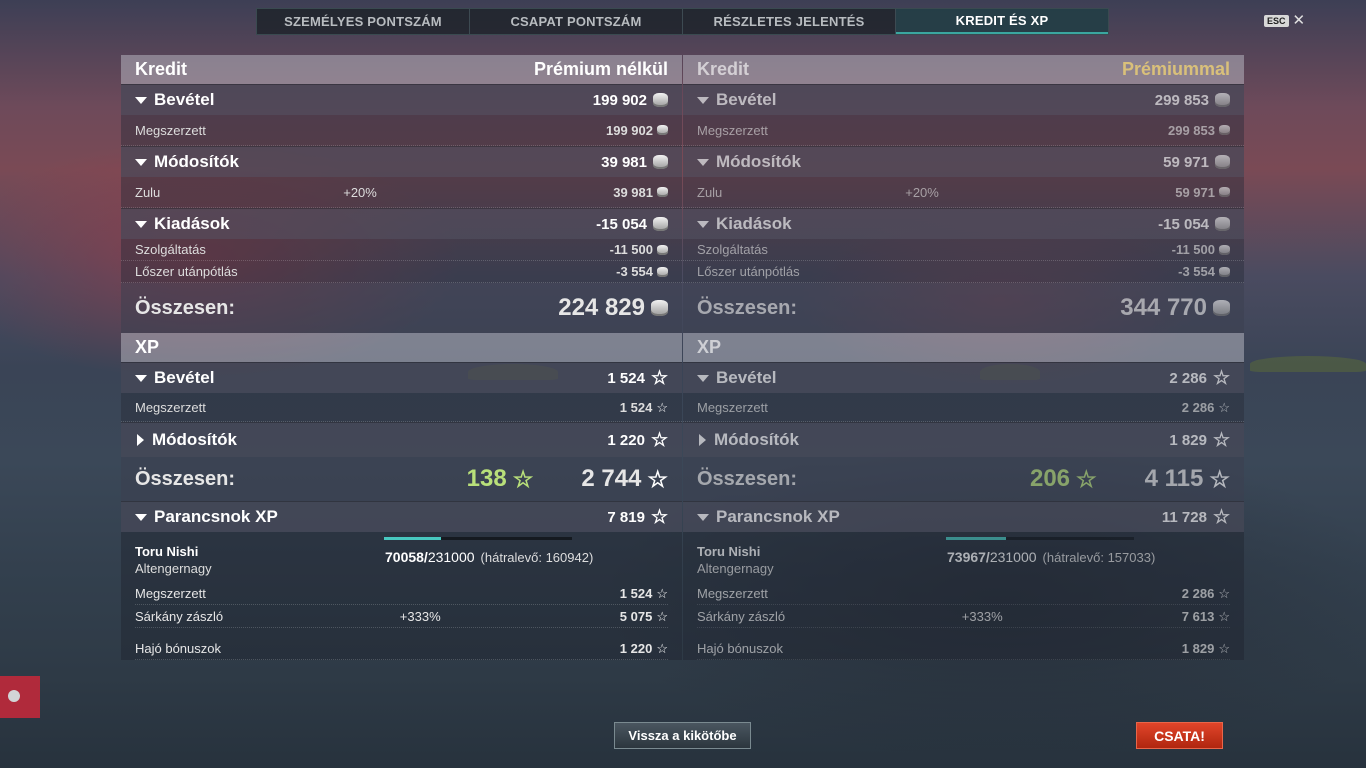 This screenshot has height=768, width=1366. What do you see at coordinates (401, 99) in the screenshot?
I see `income-group: Bevétel 199 902` at bounding box center [401, 99].